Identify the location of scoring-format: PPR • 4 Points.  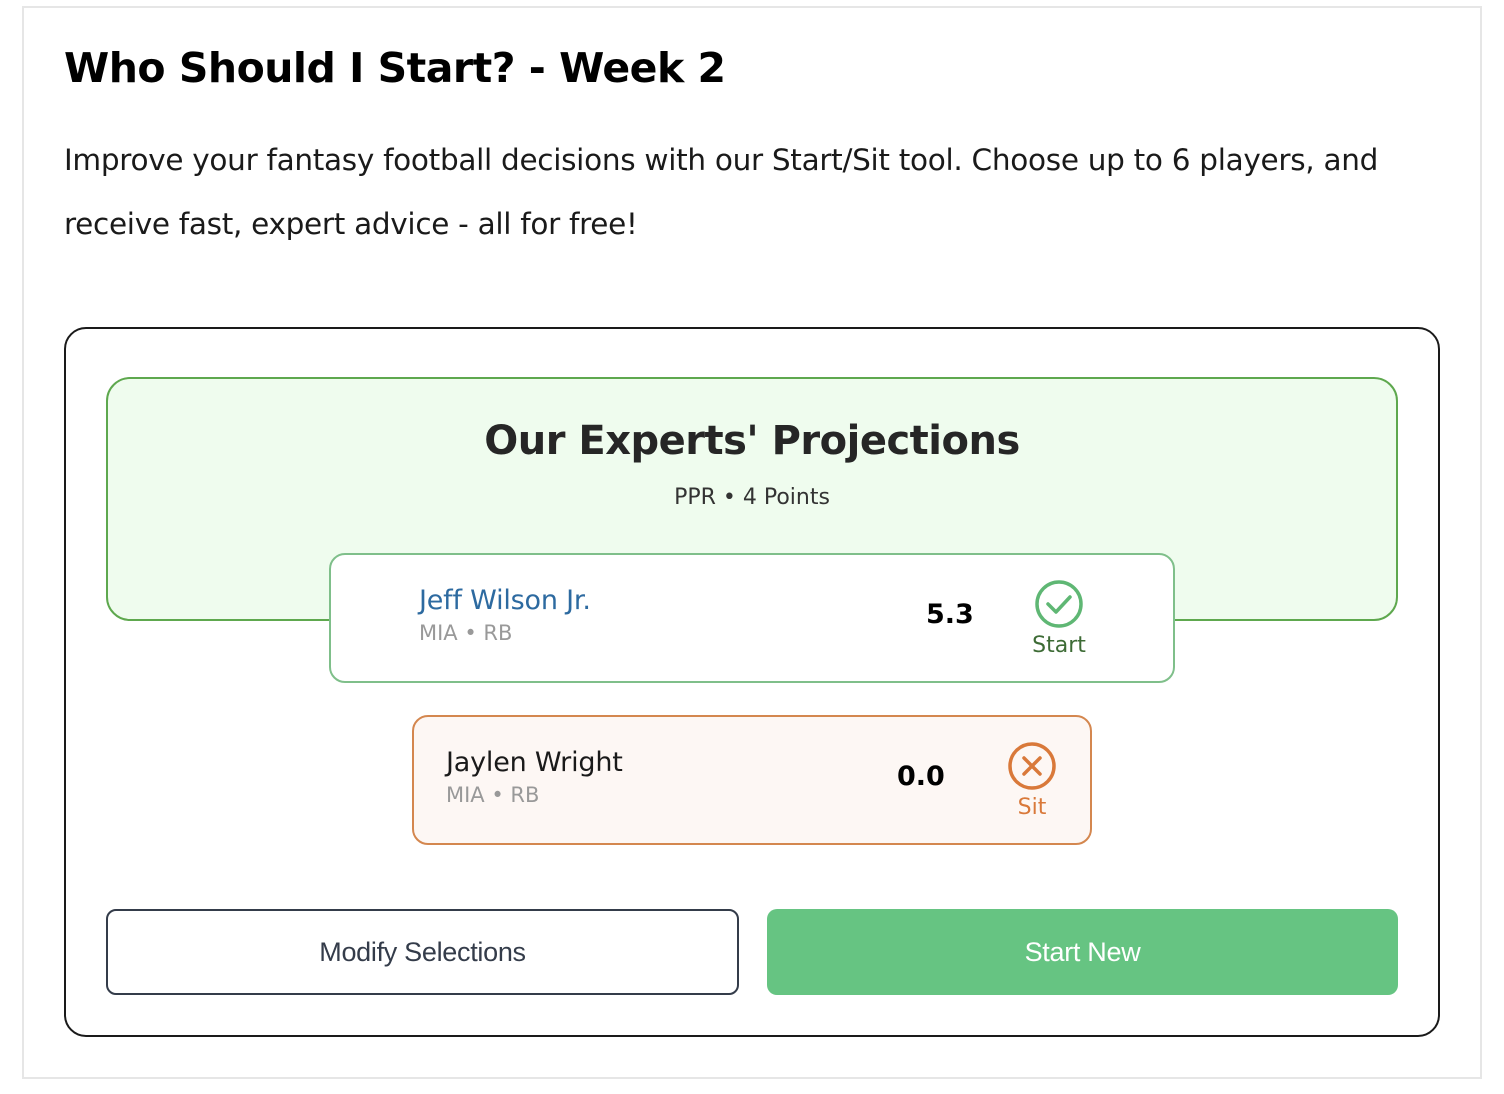
(752, 497).